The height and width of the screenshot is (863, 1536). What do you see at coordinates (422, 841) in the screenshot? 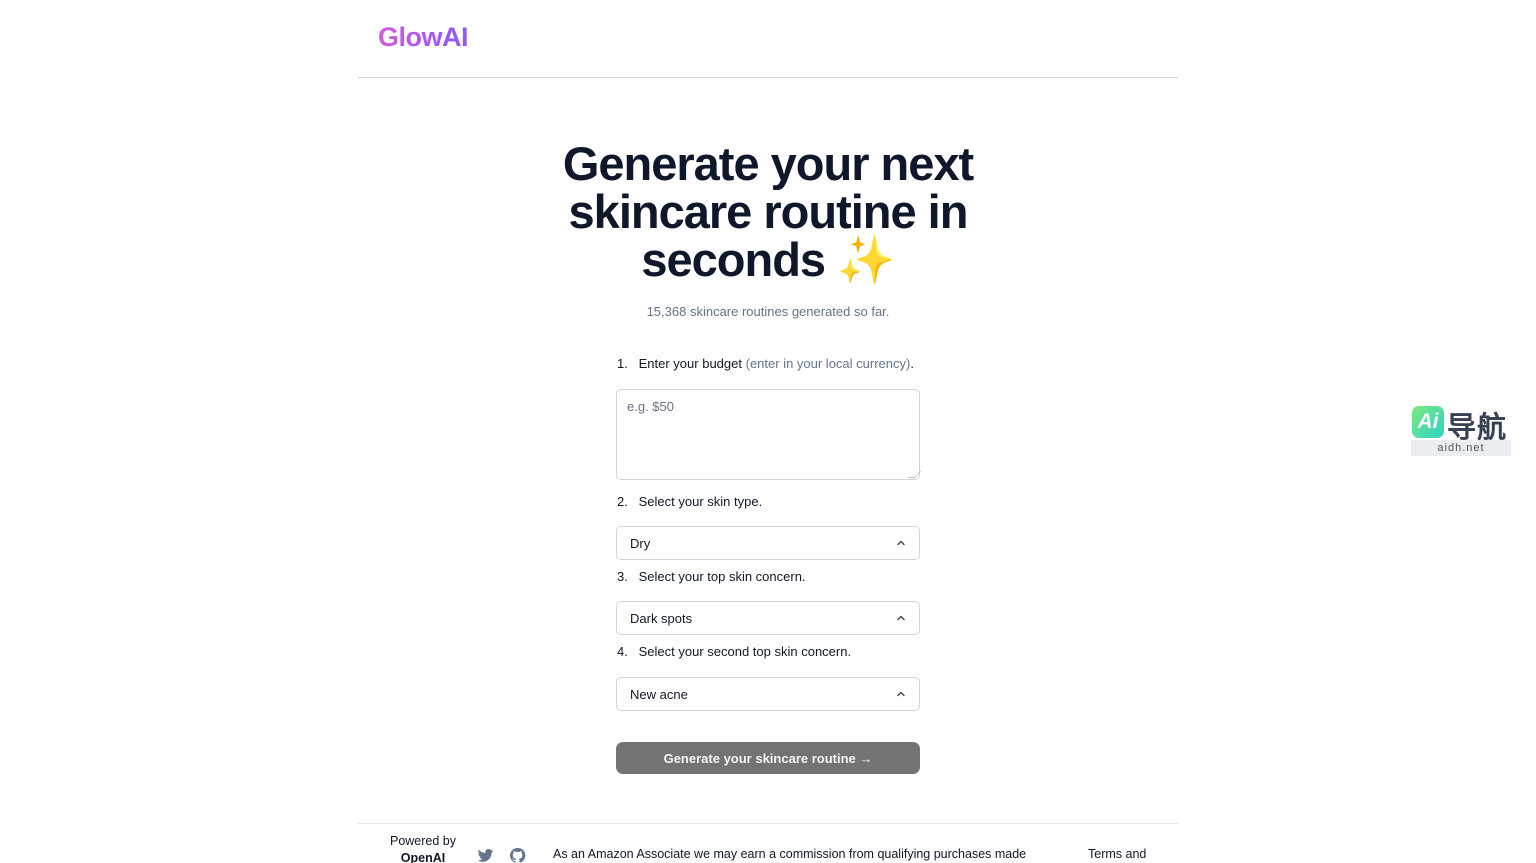
I see `powered-by-label: Powered by` at bounding box center [422, 841].